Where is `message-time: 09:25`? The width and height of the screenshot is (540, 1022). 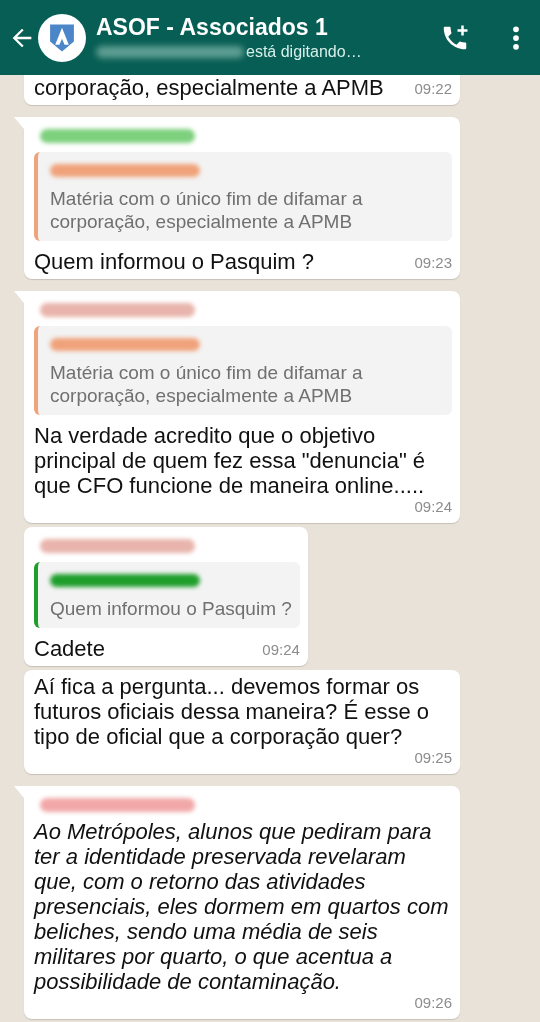 message-time: 09:25 is located at coordinates (433, 758).